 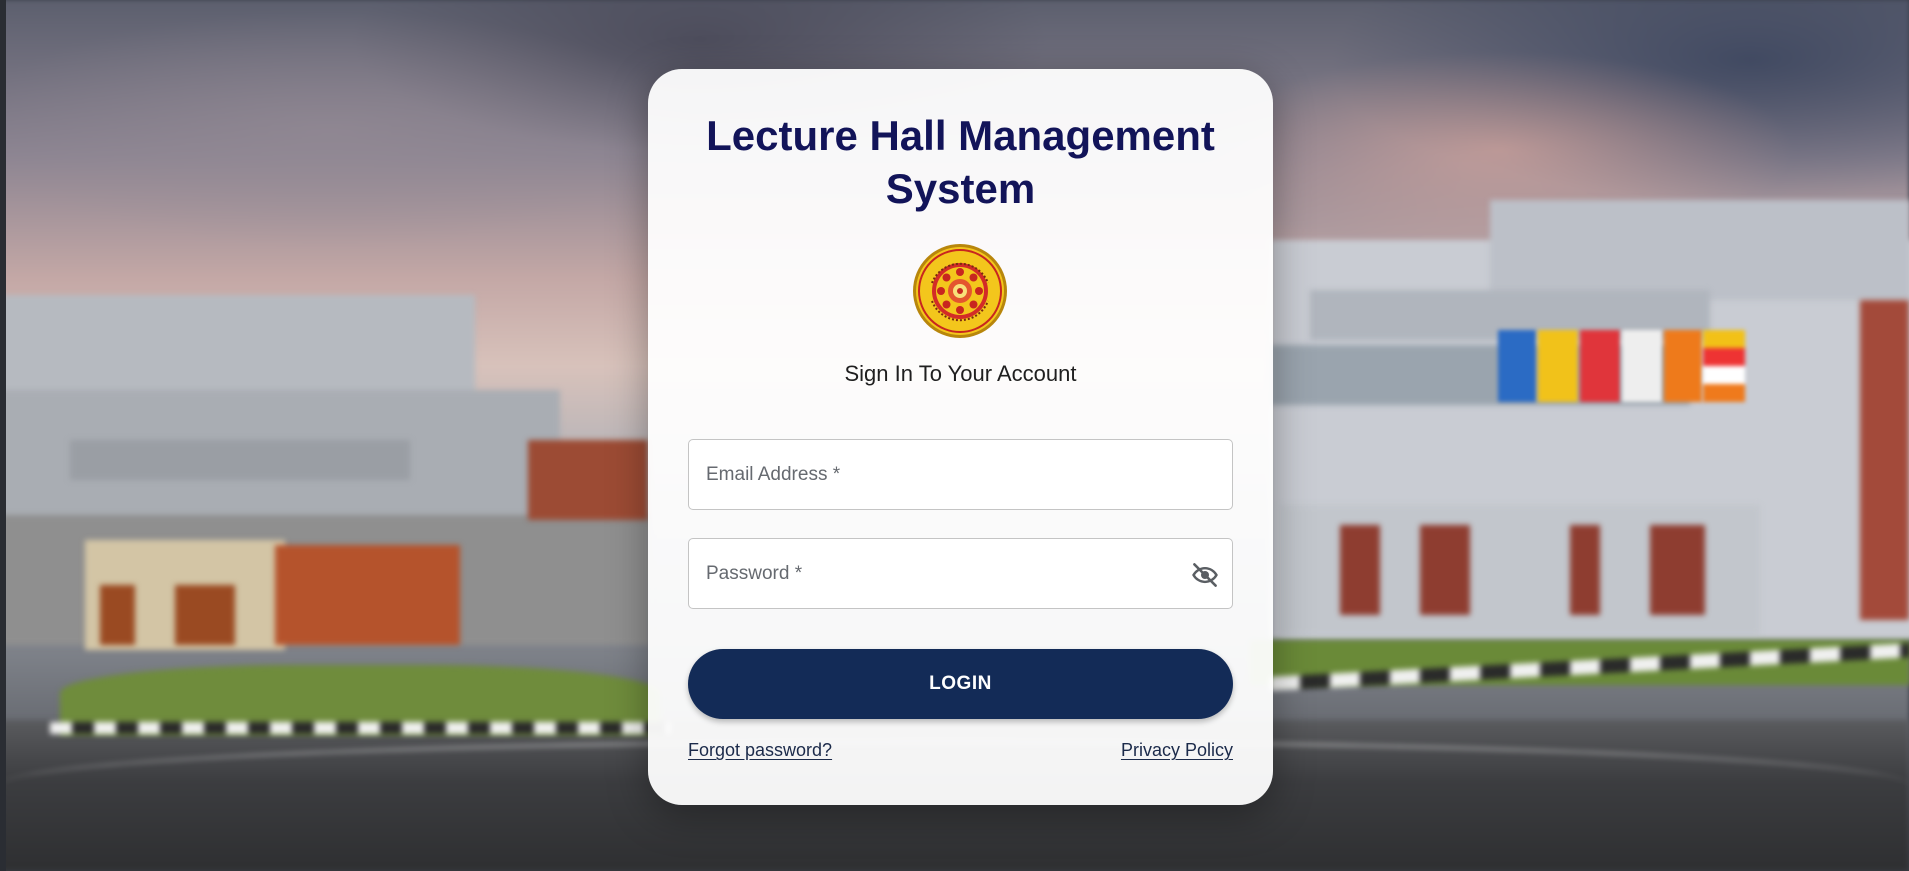 I want to click on login-button: LOGIN, so click(x=960, y=684).